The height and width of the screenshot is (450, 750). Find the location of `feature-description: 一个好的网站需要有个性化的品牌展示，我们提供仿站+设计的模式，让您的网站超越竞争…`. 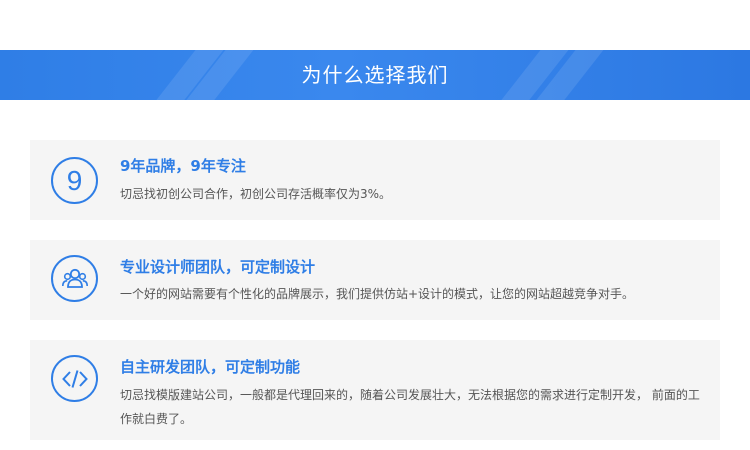

feature-description: 一个好的网站需要有个性化的品牌展示，我们提供仿站+设计的模式，让您的网站超越竞争… is located at coordinates (377, 294).